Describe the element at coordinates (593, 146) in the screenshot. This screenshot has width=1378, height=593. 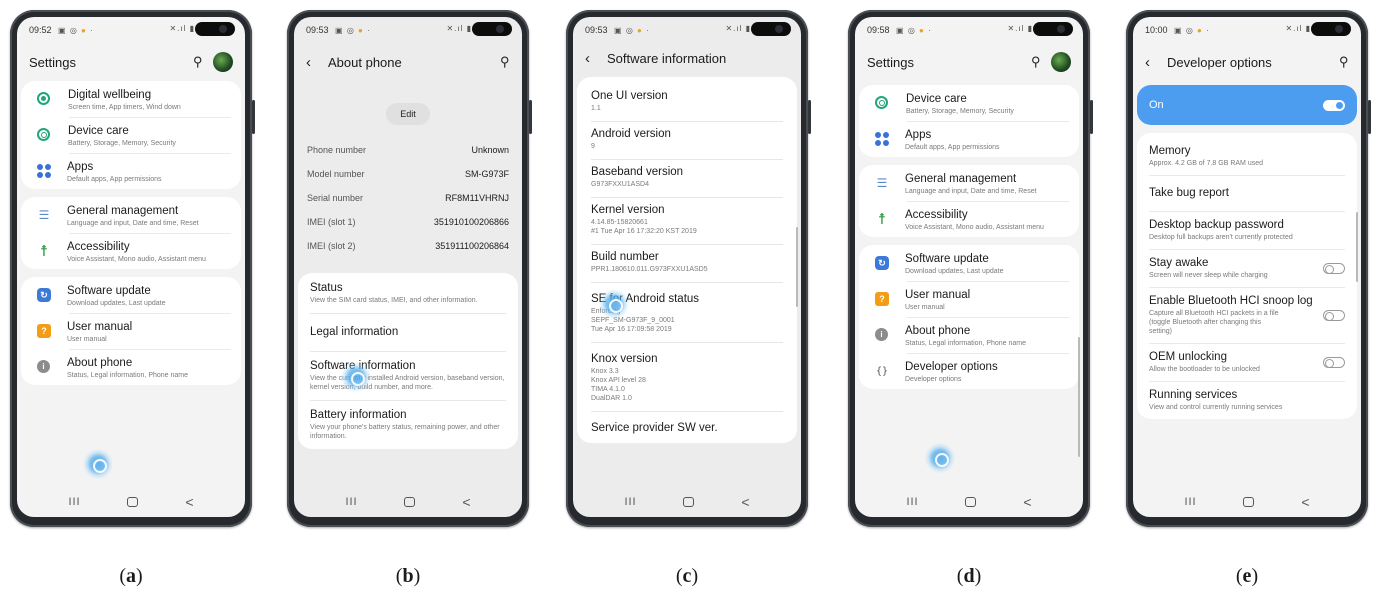
I see `item-subtitle: 9` at that location.